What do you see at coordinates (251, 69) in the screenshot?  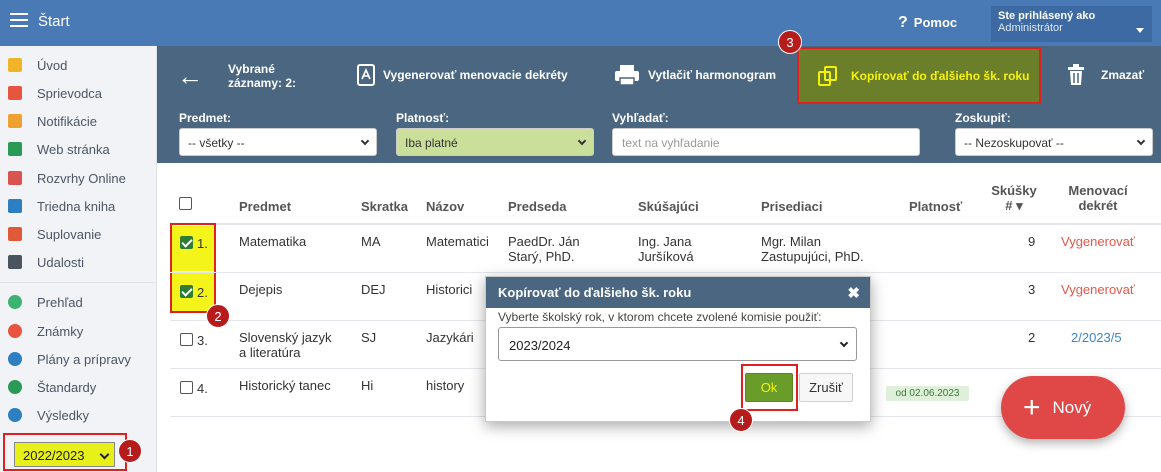 I see `selected-label: Vybrané` at bounding box center [251, 69].